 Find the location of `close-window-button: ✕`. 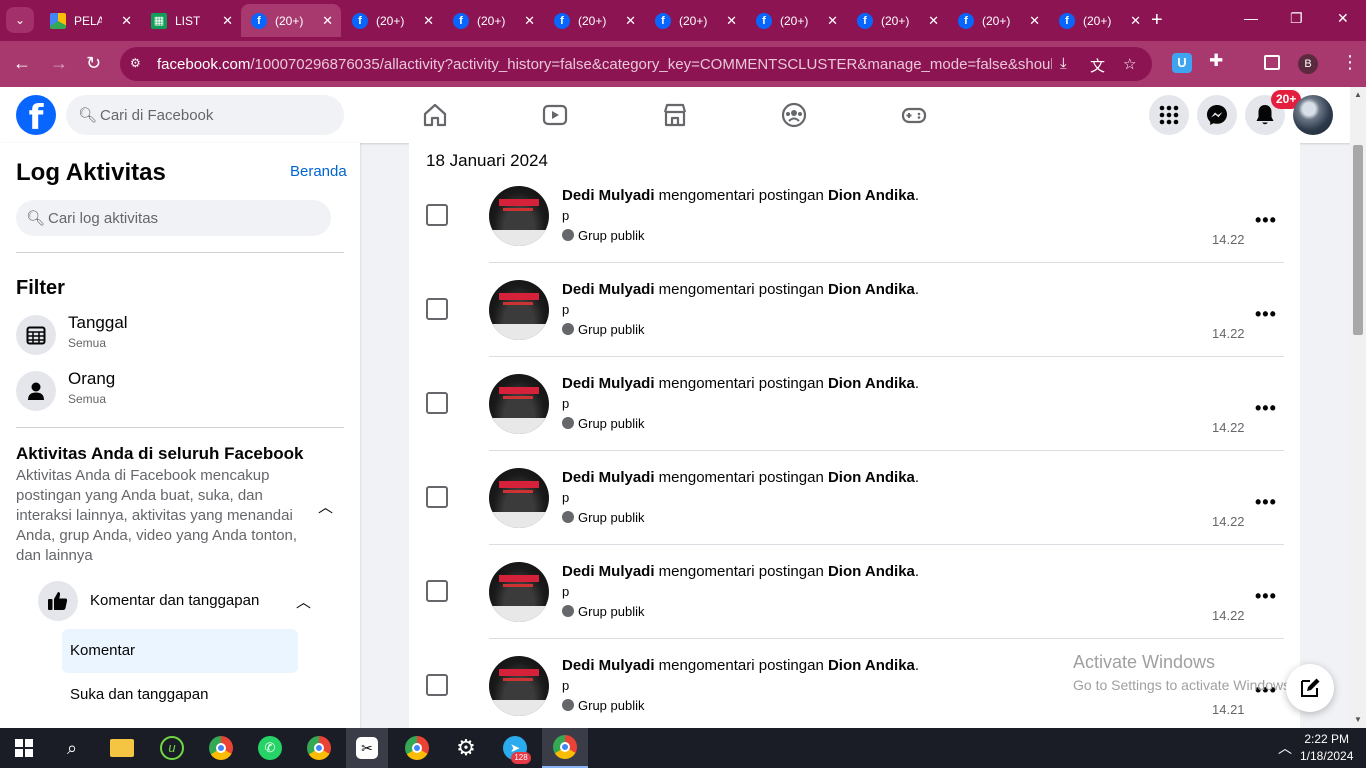

close-window-button: ✕ is located at coordinates (1343, 18).